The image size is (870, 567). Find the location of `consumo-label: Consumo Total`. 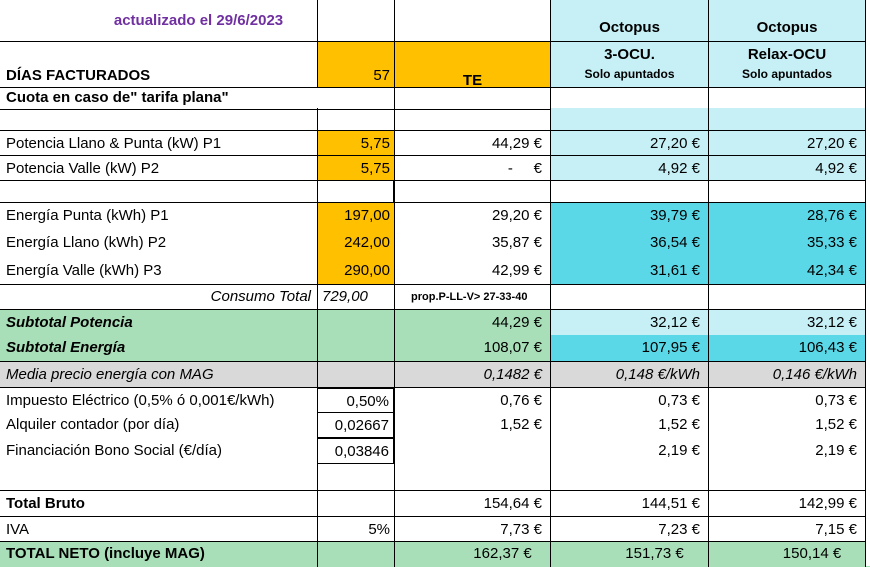

consumo-label: Consumo Total is located at coordinates (158, 297).